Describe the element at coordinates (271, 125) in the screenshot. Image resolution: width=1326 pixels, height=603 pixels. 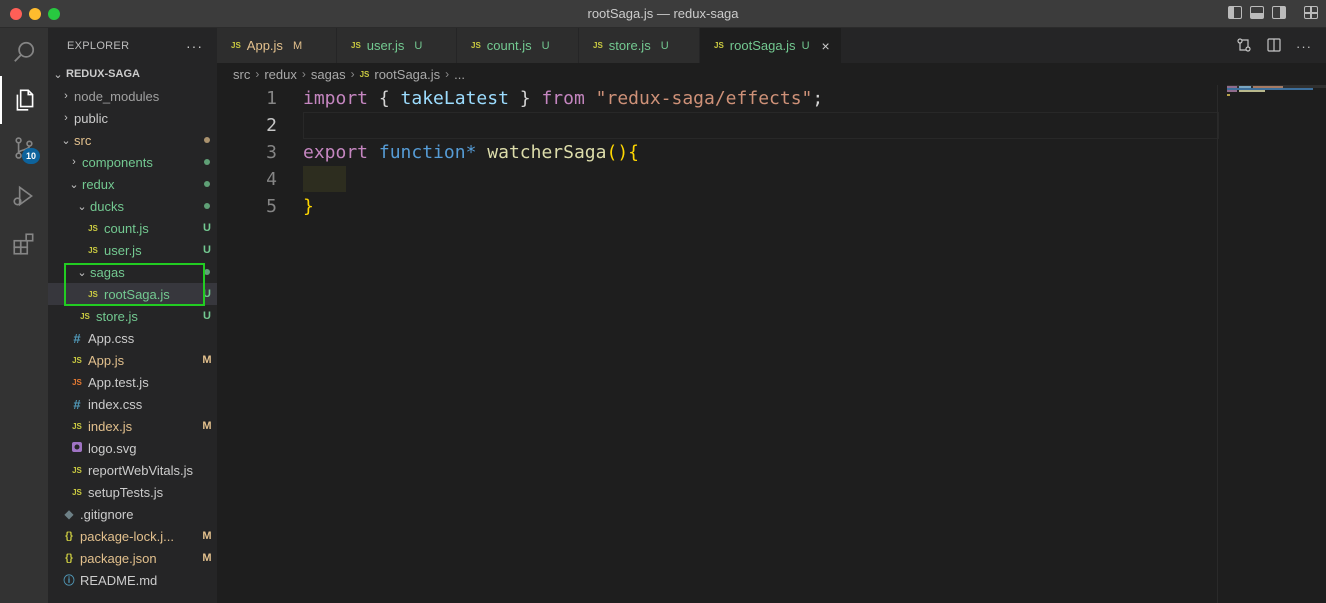
I see `line-number: 2` at that location.